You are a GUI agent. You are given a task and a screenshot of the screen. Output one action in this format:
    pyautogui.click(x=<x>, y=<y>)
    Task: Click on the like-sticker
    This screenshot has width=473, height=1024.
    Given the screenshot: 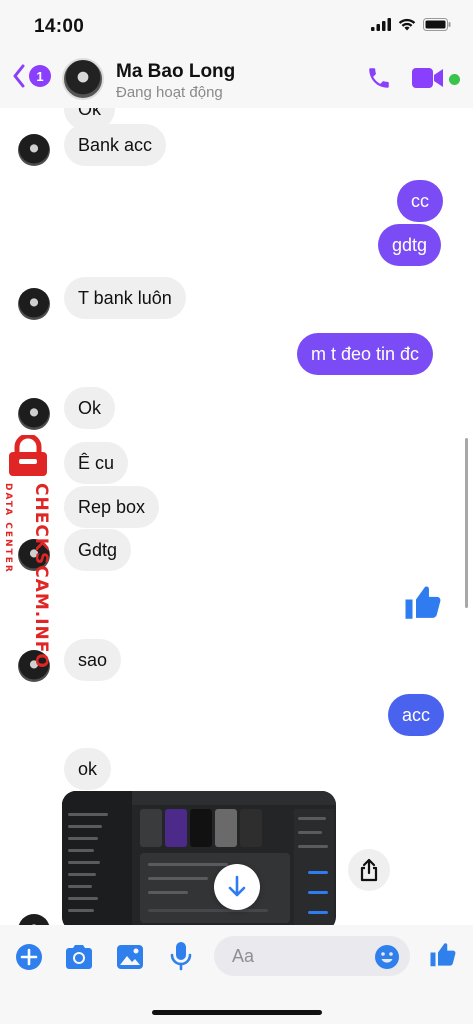 What is the action you would take?
    pyautogui.click(x=423, y=605)
    